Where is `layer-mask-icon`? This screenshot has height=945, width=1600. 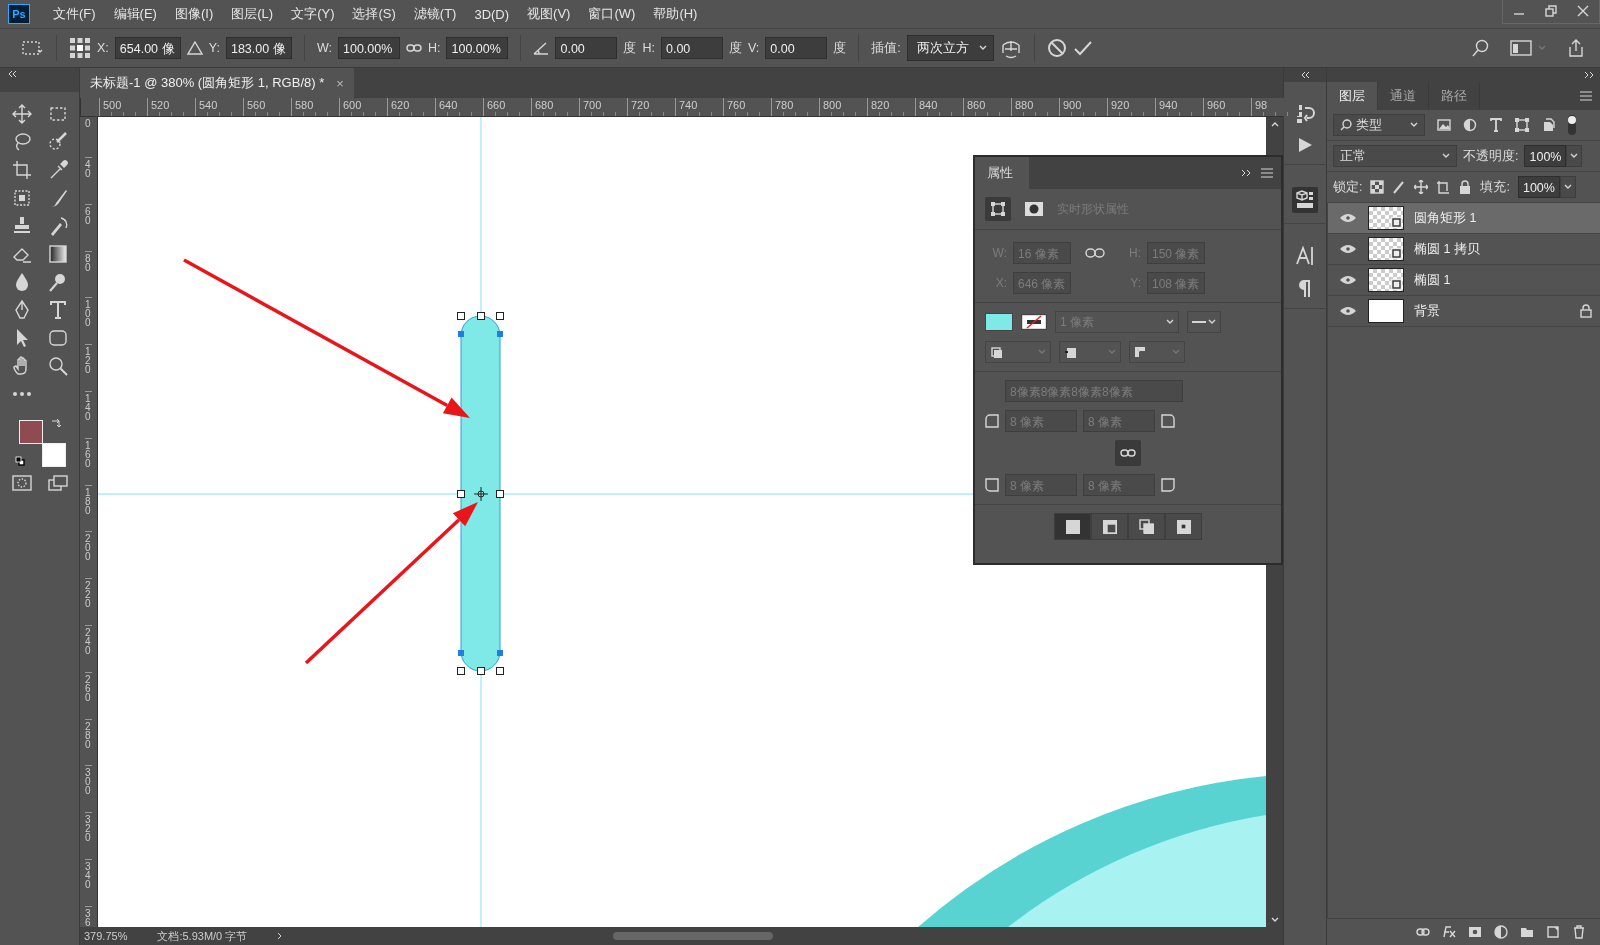
layer-mask-icon is located at coordinates (1475, 932).